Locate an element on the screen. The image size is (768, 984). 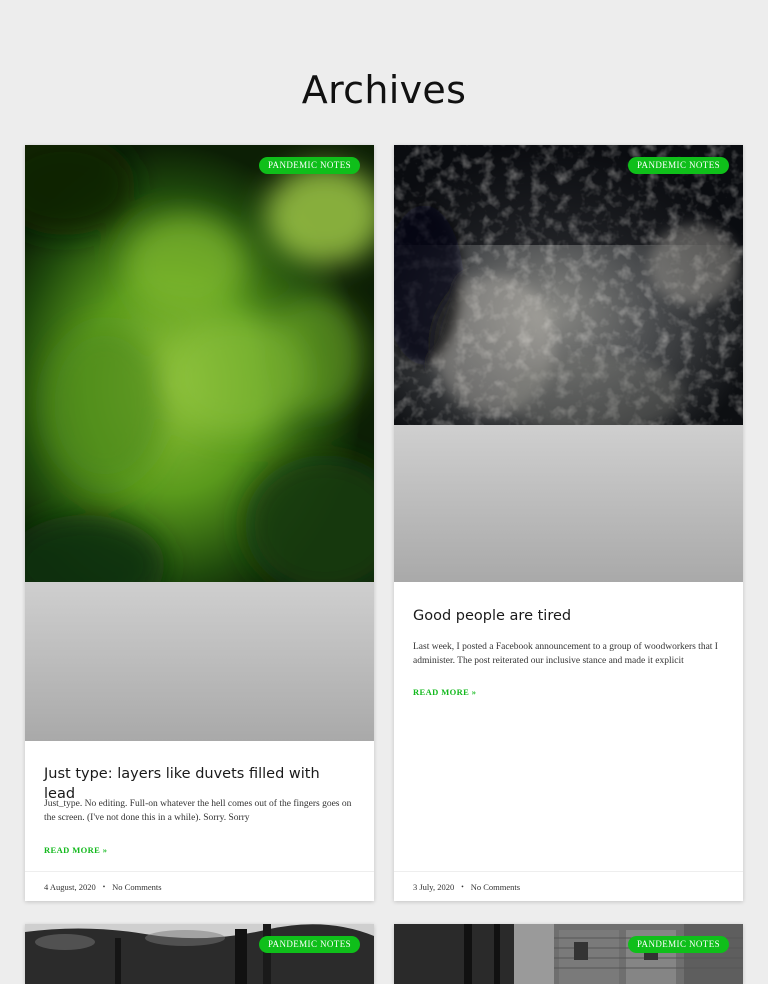
post-date: 4 August, 2020 is located at coordinates (70, 886).